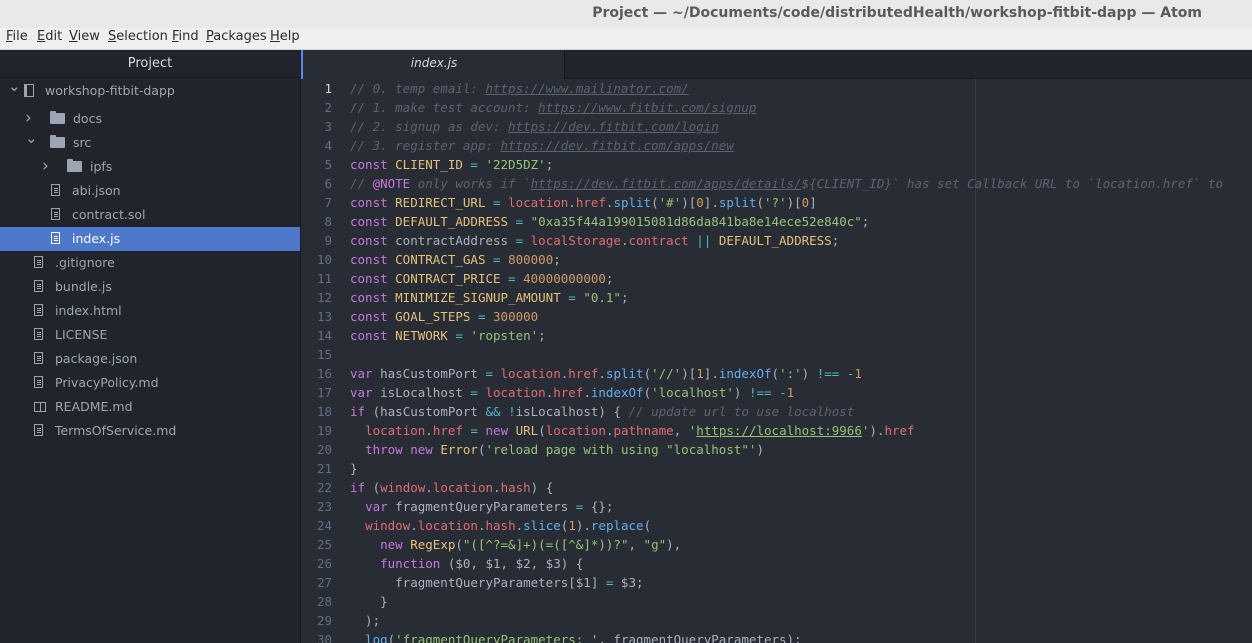 The height and width of the screenshot is (643, 1252). I want to click on tree-item-abi-json: abi.json, so click(150, 191).